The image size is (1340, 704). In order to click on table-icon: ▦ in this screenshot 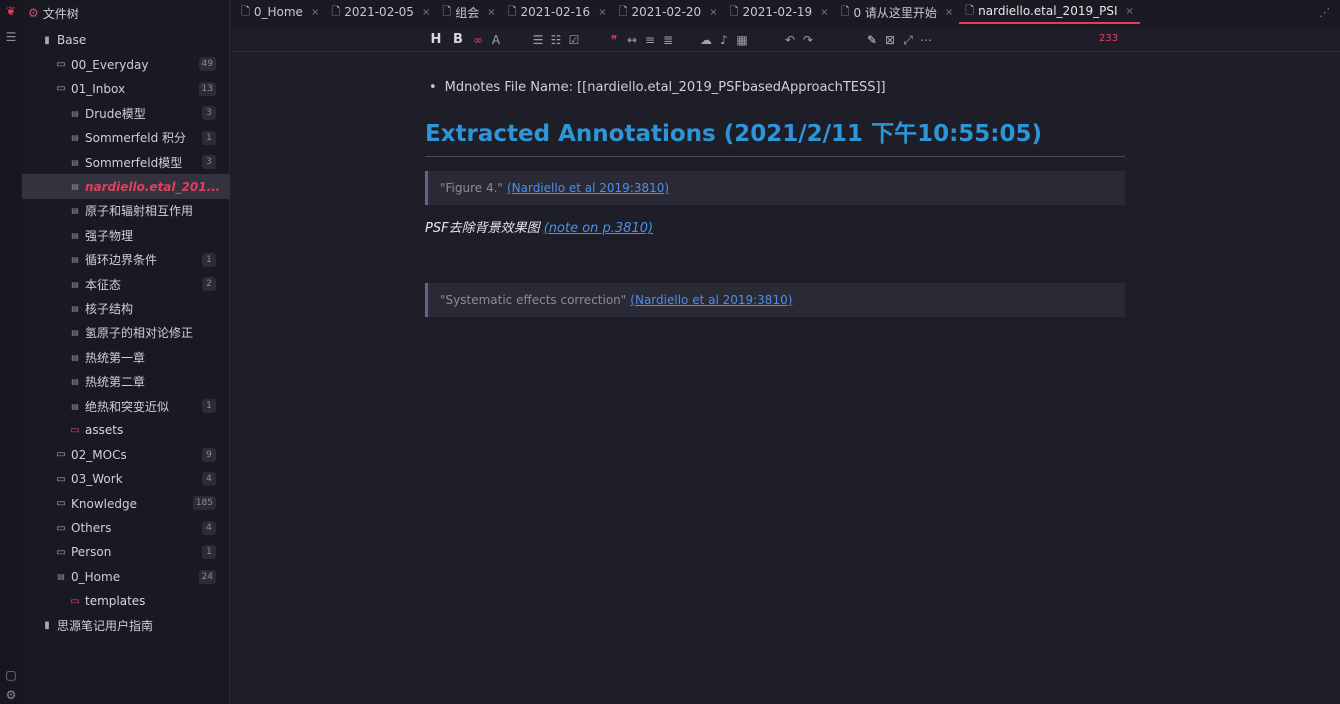, I will do `click(742, 40)`.